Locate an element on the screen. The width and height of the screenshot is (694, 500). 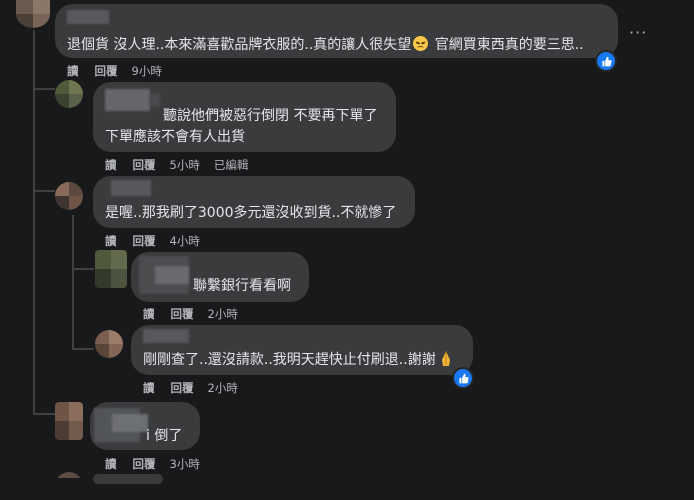
comment-text-line2: 下單應該不會有人出貨 is located at coordinates (175, 137).